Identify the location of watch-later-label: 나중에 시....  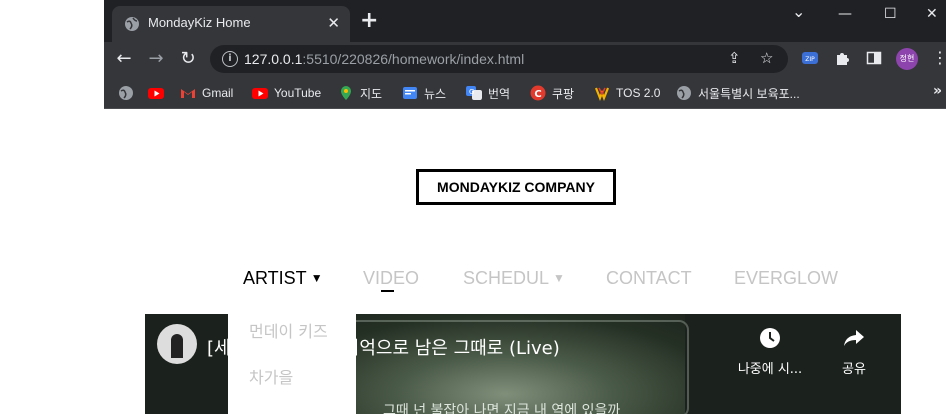
(770, 369).